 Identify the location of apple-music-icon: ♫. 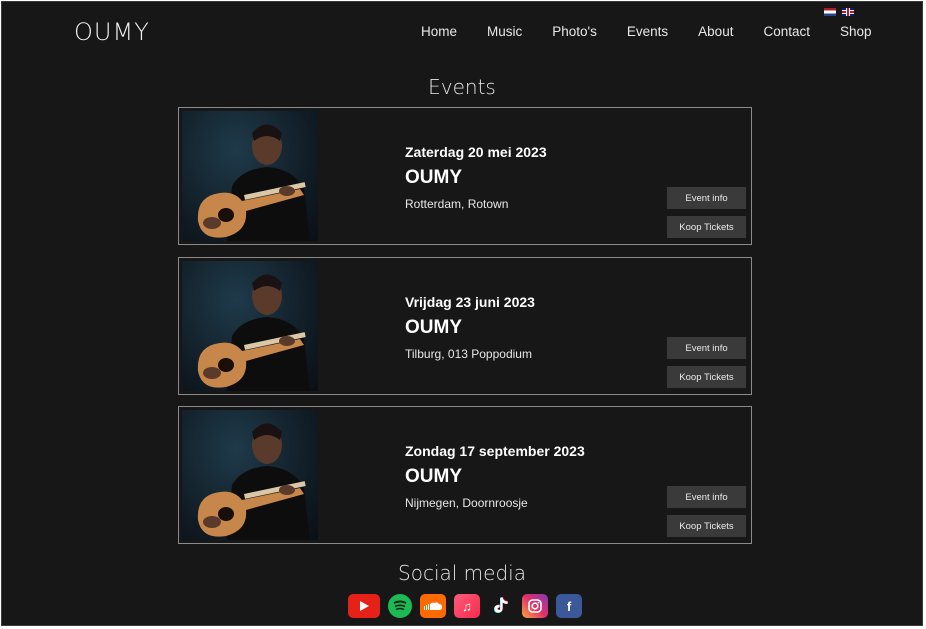
(467, 606).